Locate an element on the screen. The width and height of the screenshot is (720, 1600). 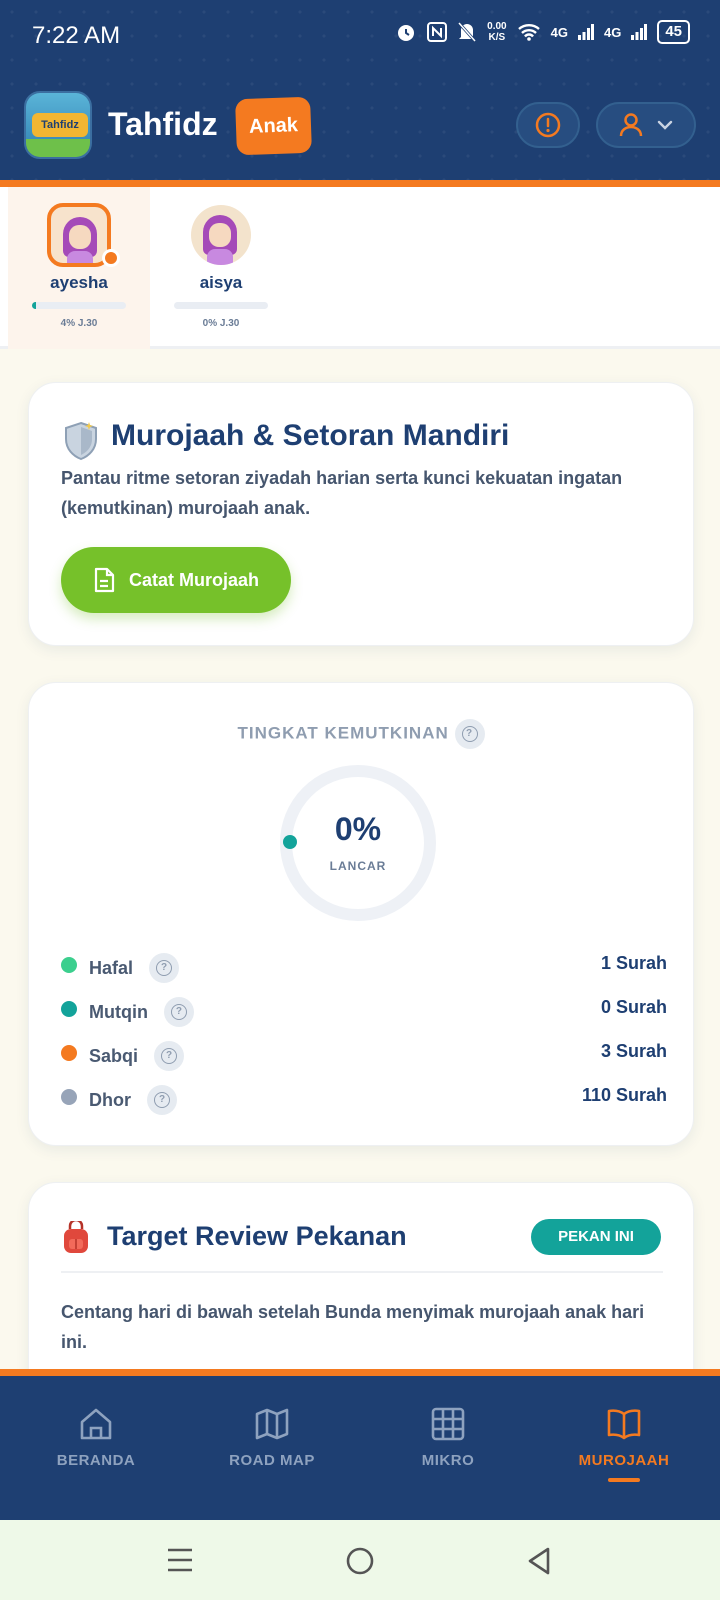
legend-value: 1 Surah is located at coordinates (633, 963).